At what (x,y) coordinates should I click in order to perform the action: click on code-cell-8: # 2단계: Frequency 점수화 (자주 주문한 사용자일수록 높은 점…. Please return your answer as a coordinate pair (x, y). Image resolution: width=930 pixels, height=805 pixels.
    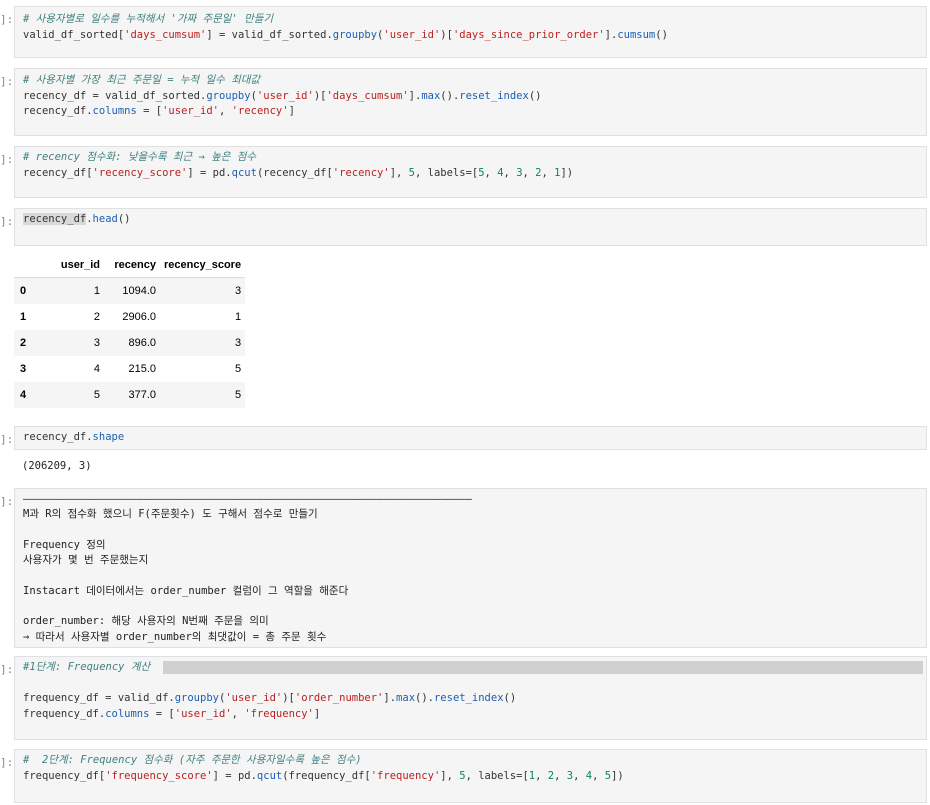
    Looking at the image, I should click on (470, 776).